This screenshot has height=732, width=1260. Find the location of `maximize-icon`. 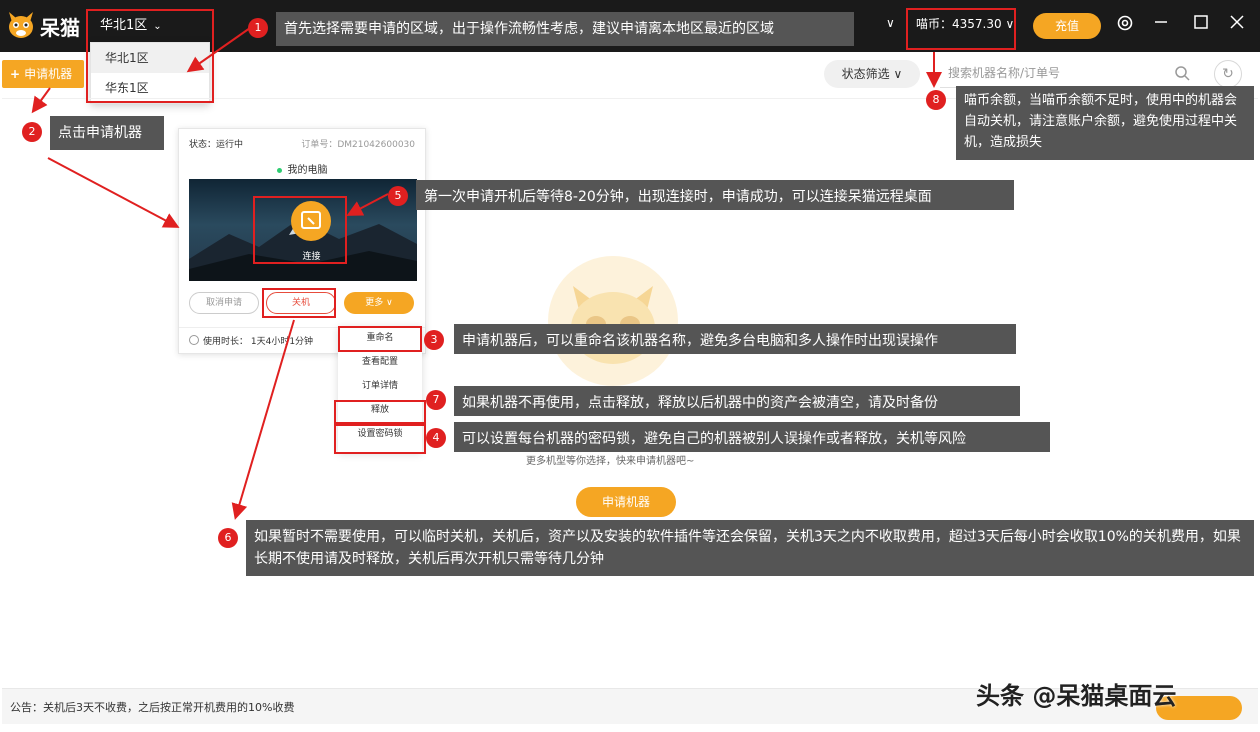

maximize-icon is located at coordinates (1201, 25).